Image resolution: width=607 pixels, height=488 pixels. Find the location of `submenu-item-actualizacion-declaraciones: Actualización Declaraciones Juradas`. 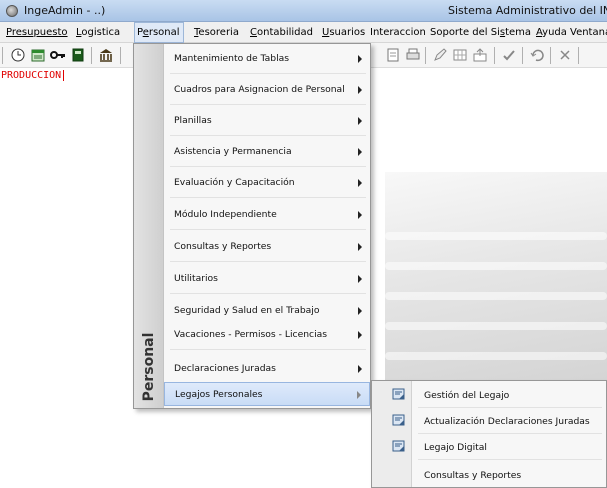

submenu-item-actualizacion-declaraciones: Actualización Declaraciones Juradas is located at coordinates (489, 421).